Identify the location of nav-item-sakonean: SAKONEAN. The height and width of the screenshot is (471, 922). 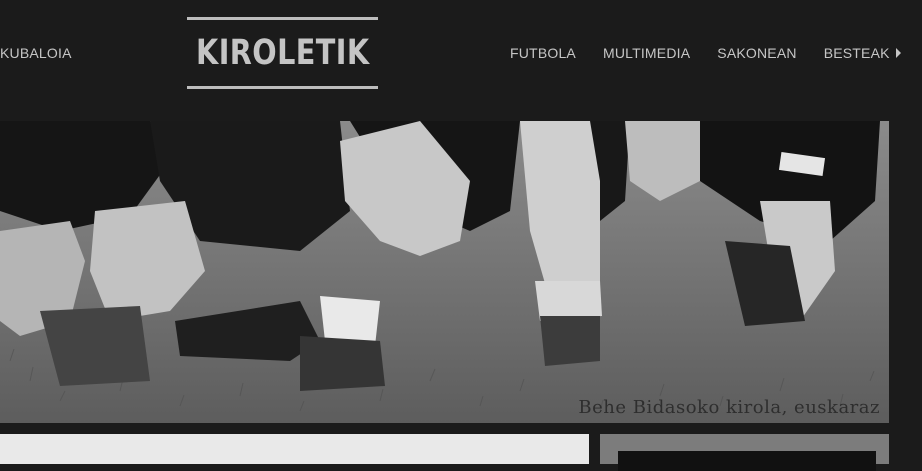
(756, 53).